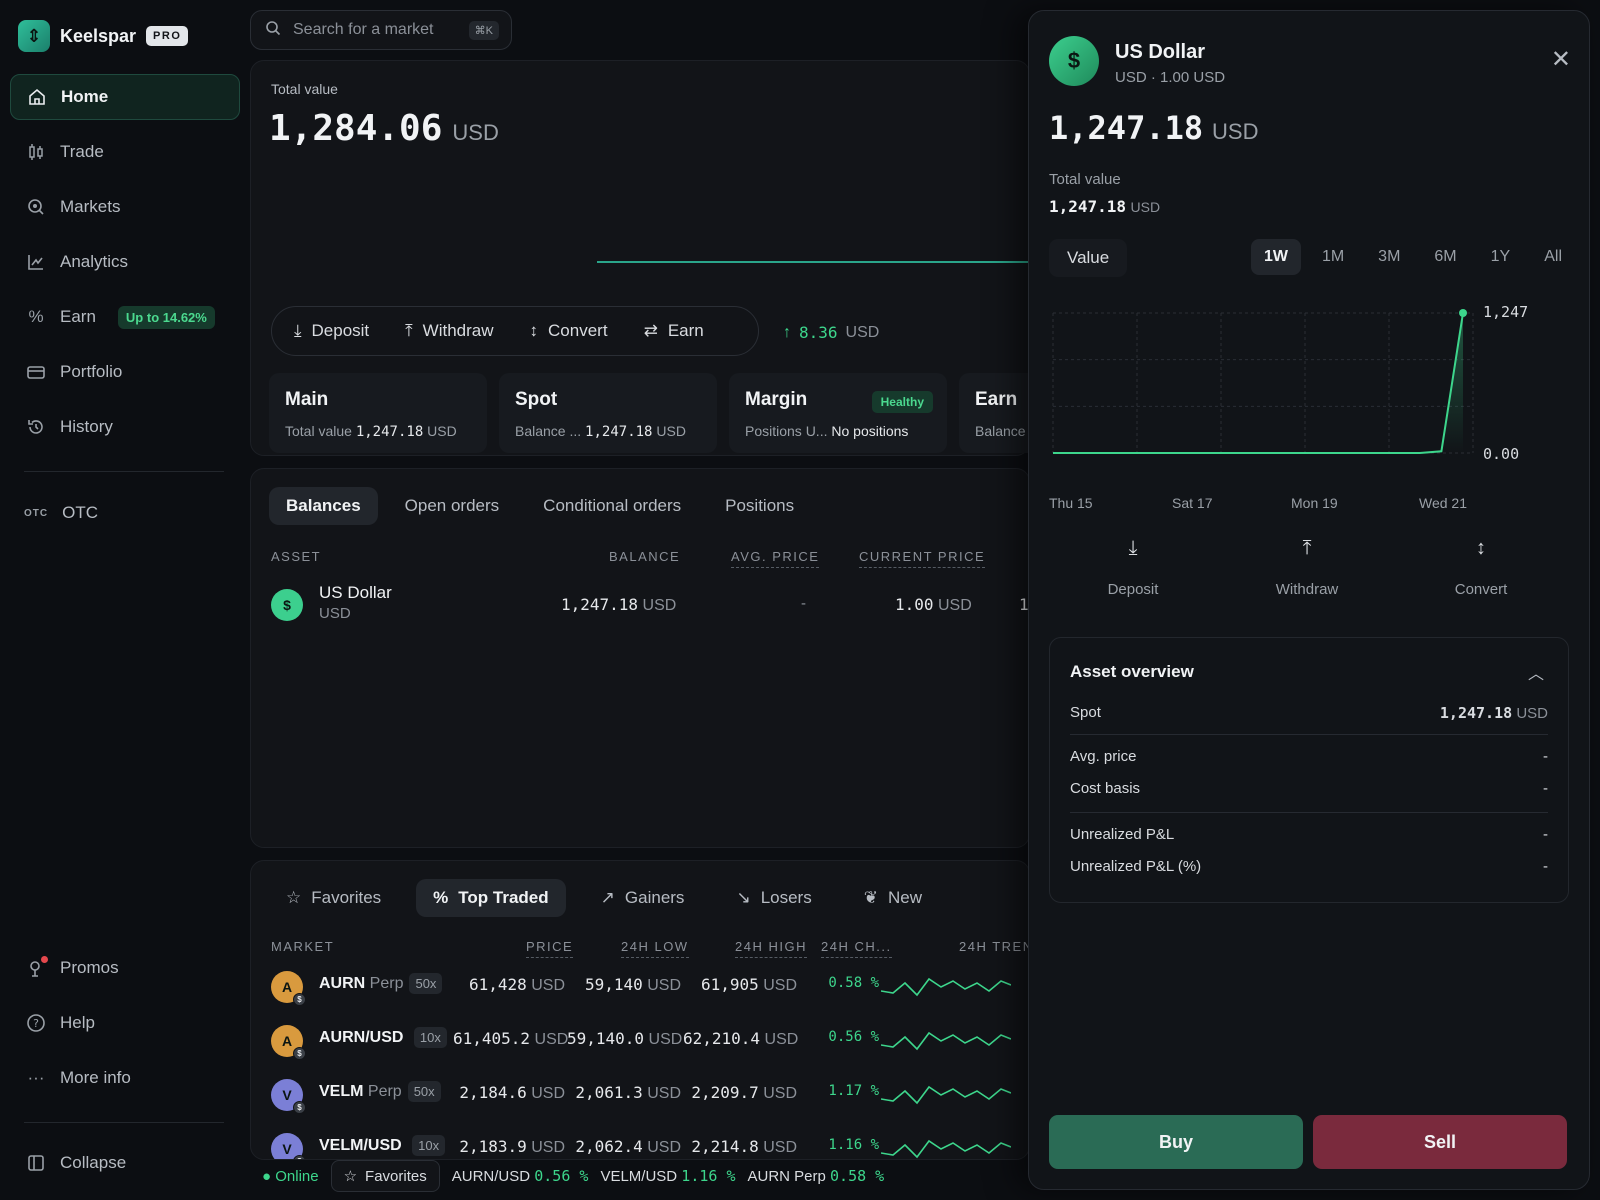 The height and width of the screenshot is (1200, 1600). Describe the element at coordinates (1275, 257) in the screenshot. I see `range-1w: 1W` at that location.